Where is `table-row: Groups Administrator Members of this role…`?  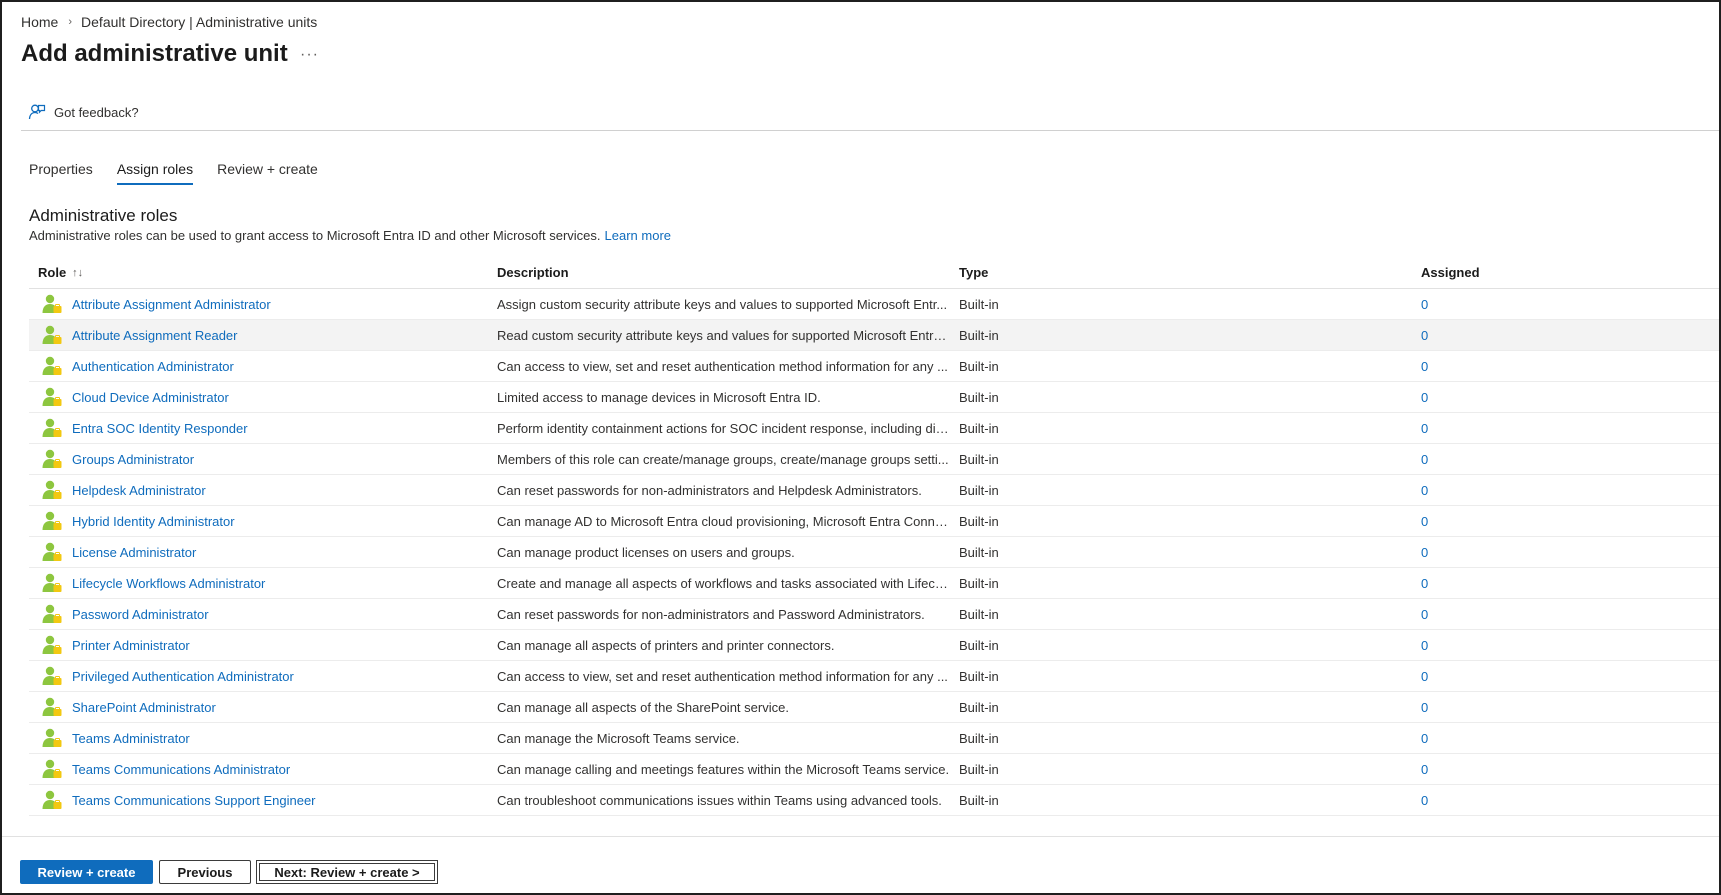
table-row: Groups Administrator Members of this role… is located at coordinates (874, 459).